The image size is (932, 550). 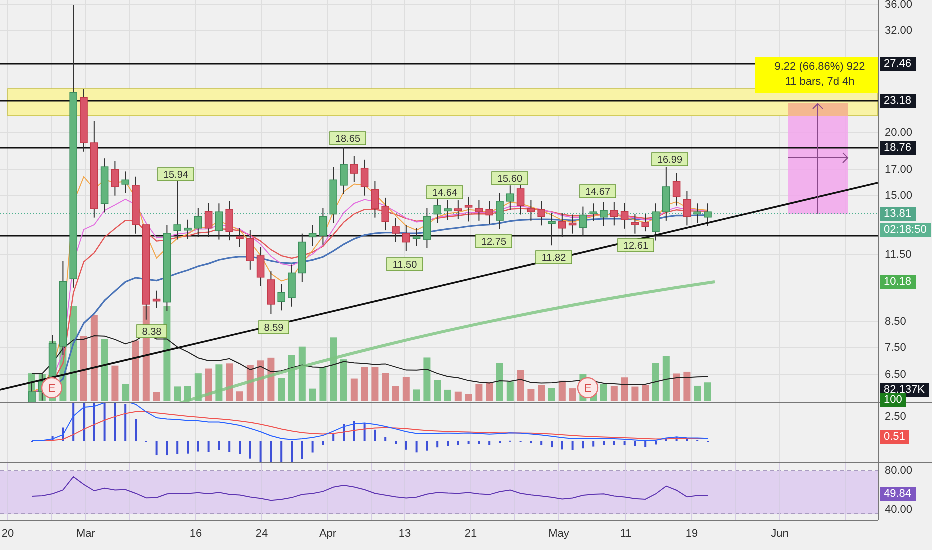 What do you see at coordinates (348, 139) in the screenshot?
I see `price-callout: 18.65` at bounding box center [348, 139].